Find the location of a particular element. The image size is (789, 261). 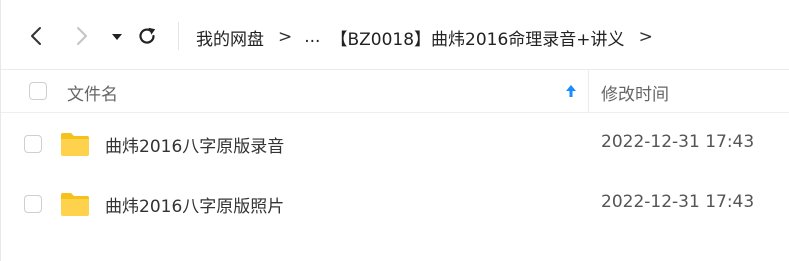

breadcrumb: 我的网盘 > ... 【BZ0018】曲炜2016命理录音+讲义 > is located at coordinates (430, 37).